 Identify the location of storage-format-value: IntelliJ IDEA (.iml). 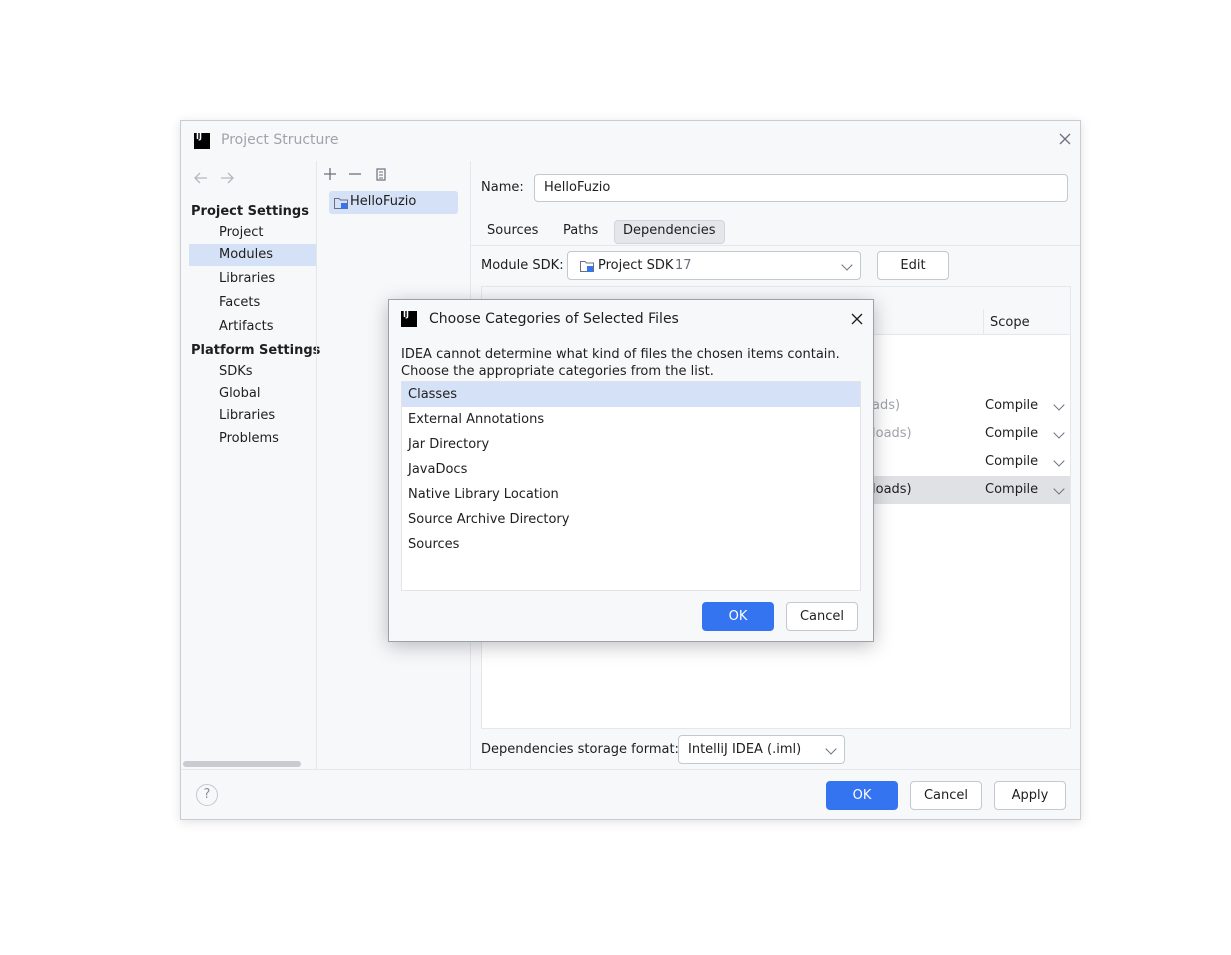
(745, 749).